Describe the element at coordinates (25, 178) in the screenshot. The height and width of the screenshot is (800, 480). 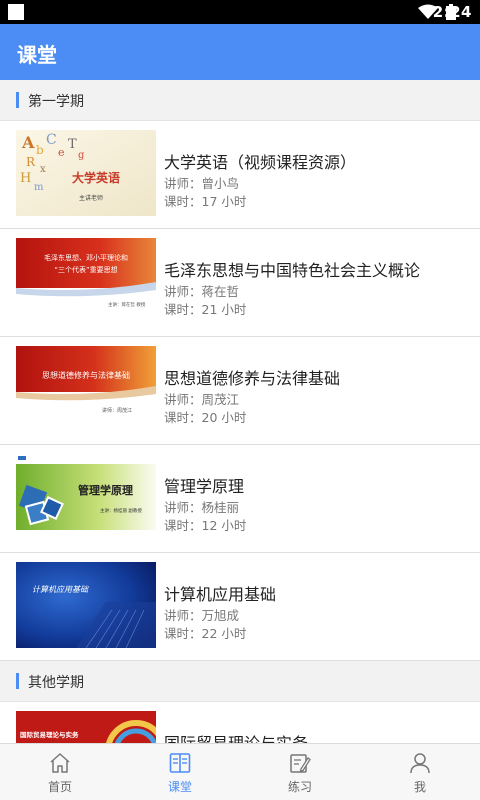
I see `svg-text: H` at that location.